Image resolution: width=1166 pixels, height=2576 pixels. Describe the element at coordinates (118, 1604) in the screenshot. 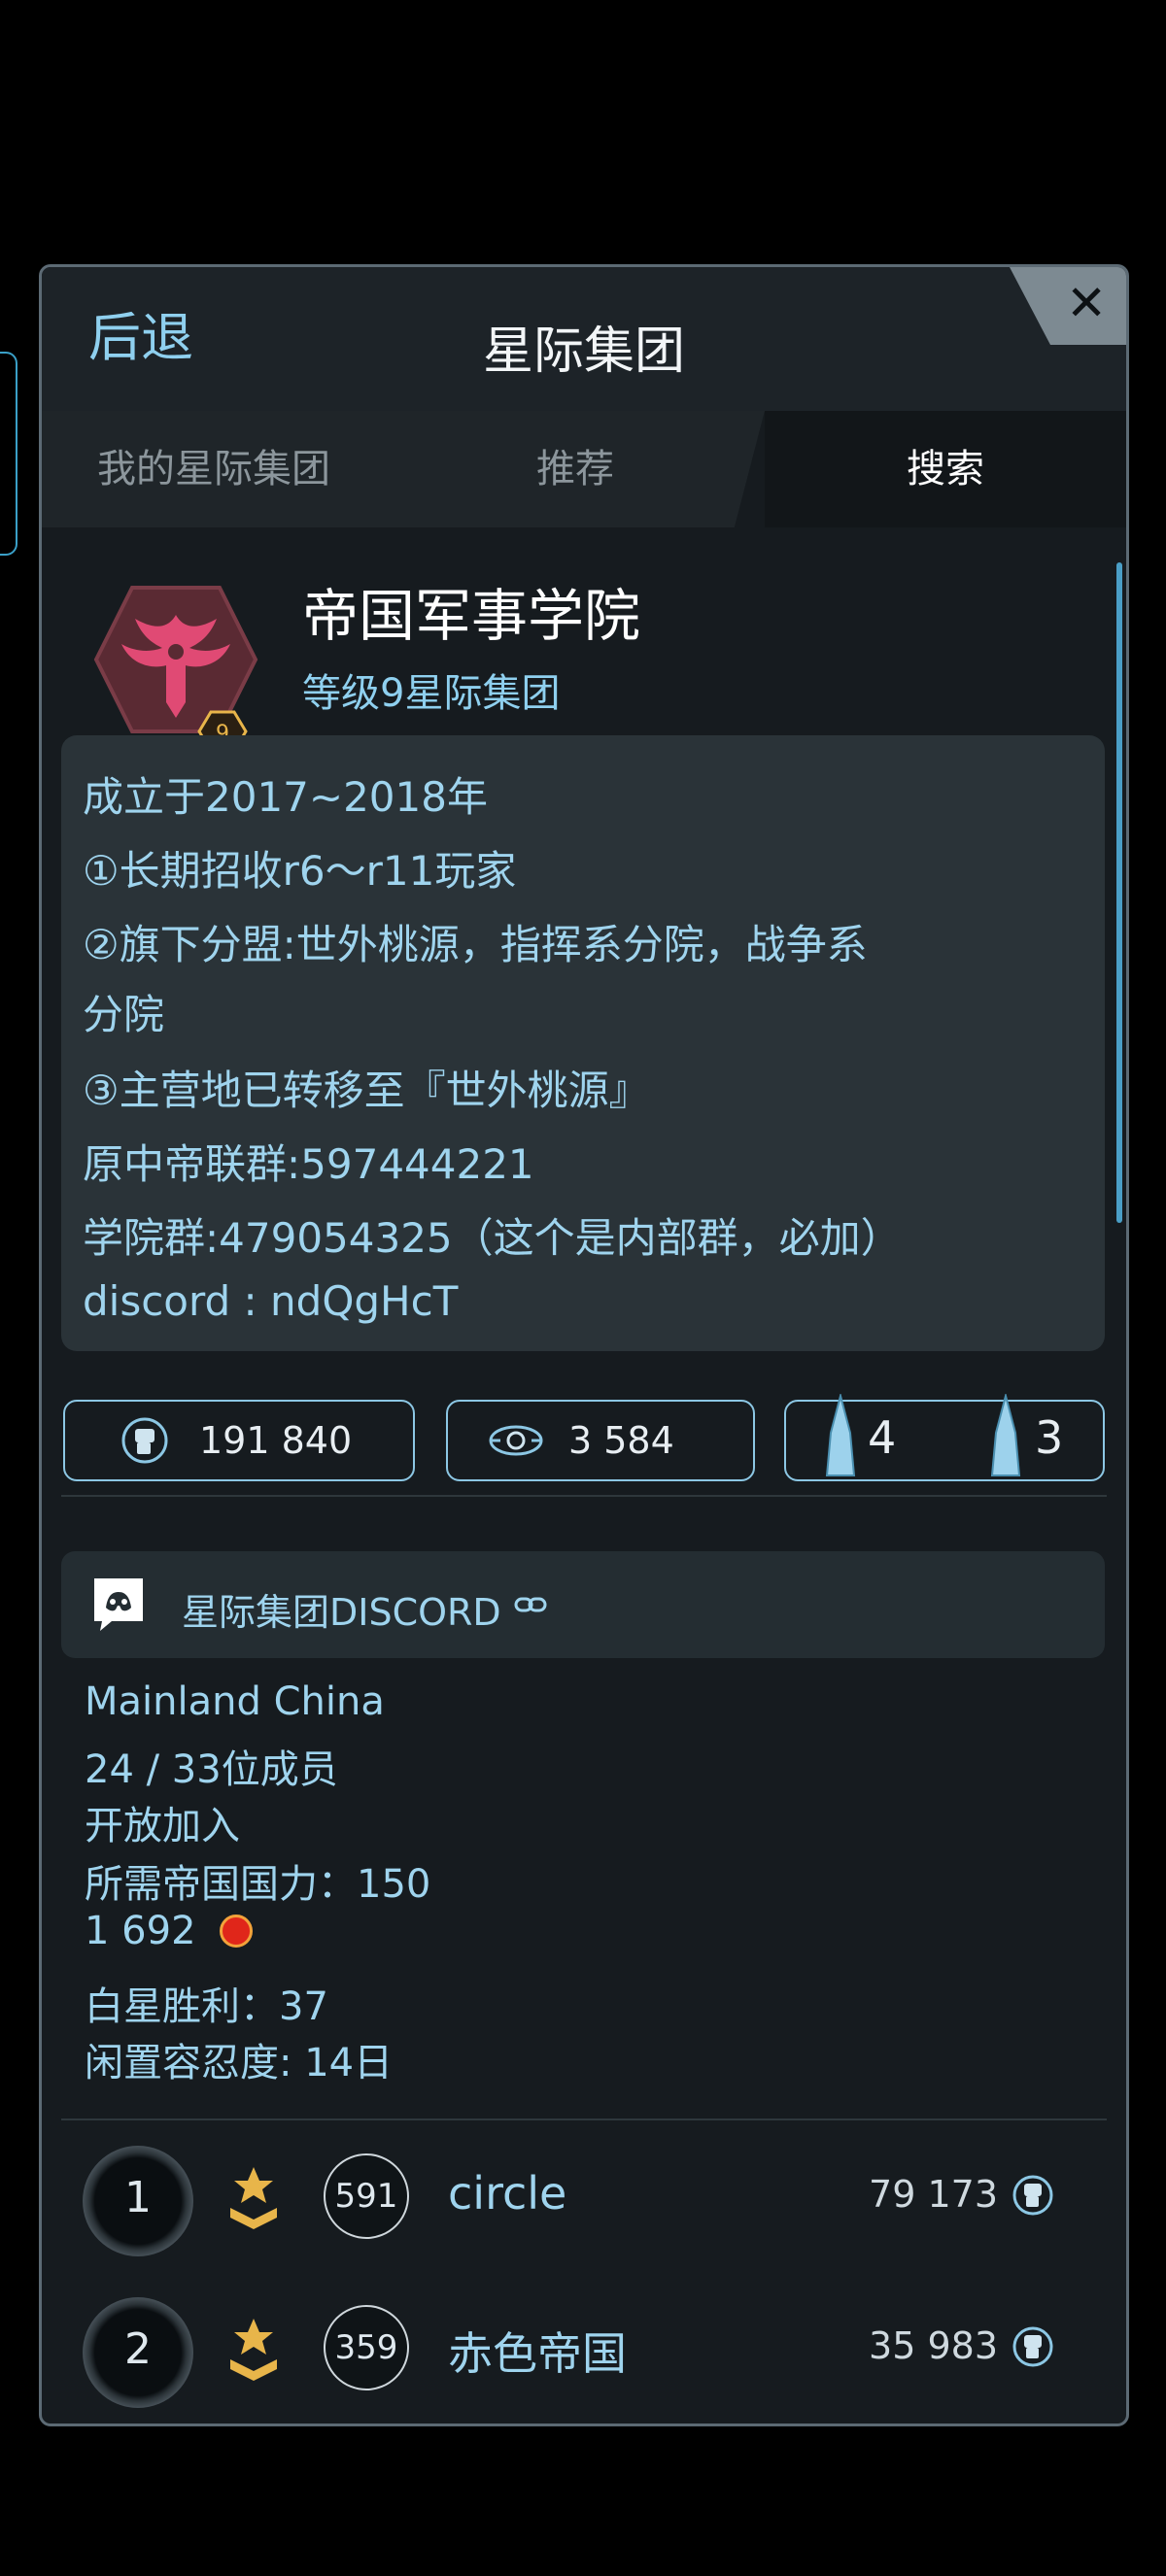

I see `discord-icon` at that location.